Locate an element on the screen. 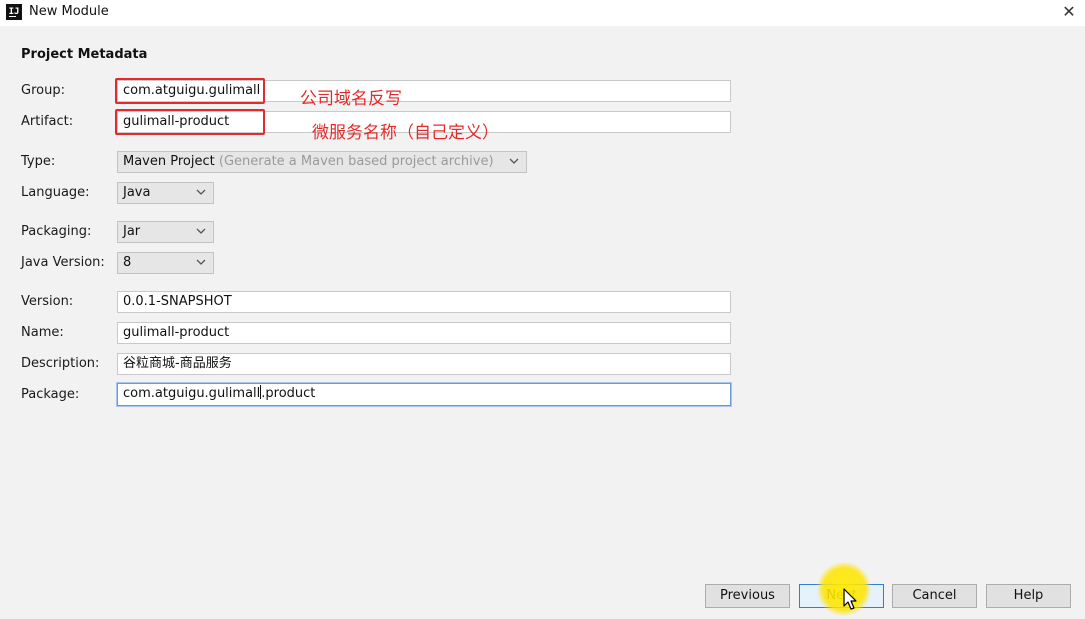  java-version-select: 8 is located at coordinates (165, 263).